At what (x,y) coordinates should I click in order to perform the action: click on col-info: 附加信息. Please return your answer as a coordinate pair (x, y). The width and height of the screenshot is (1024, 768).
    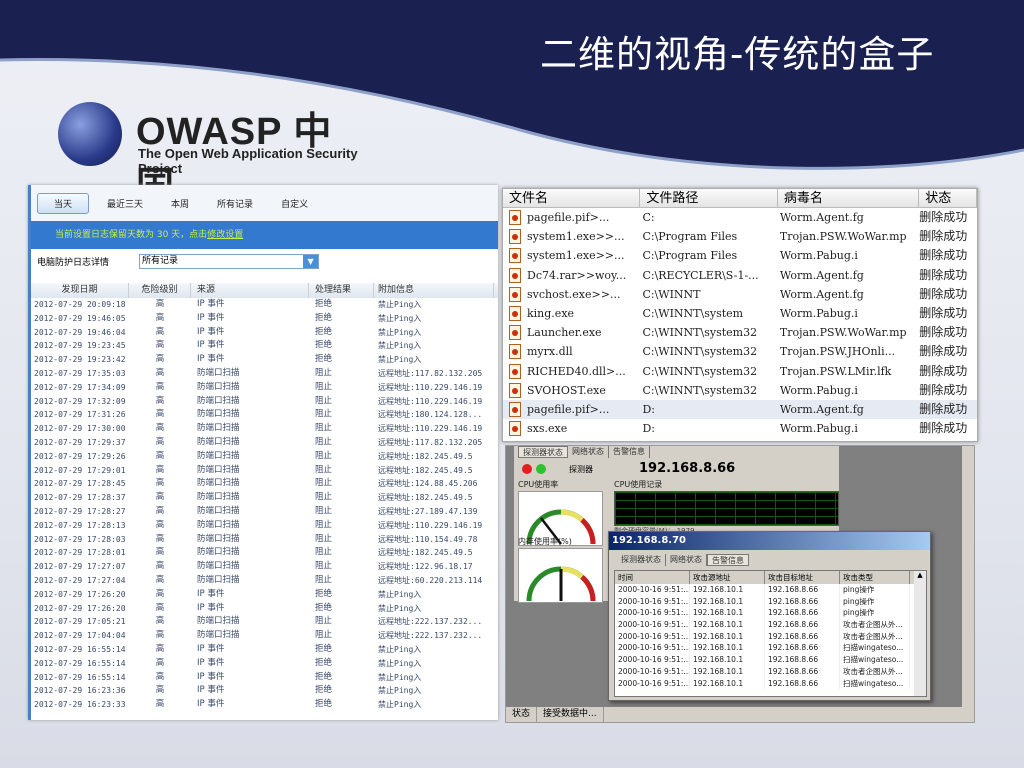
    Looking at the image, I should click on (434, 290).